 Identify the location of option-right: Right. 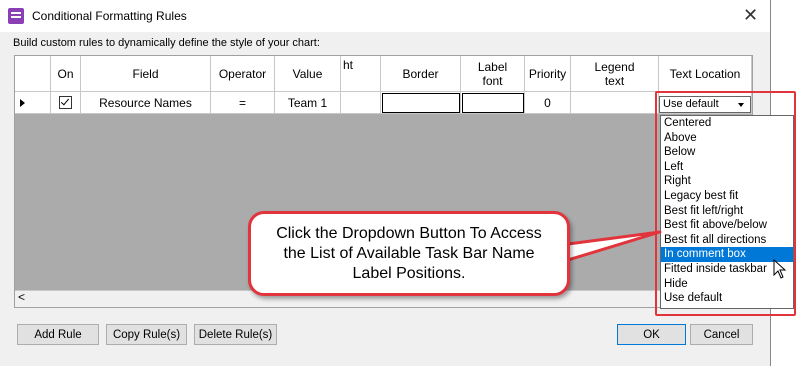
(727, 181).